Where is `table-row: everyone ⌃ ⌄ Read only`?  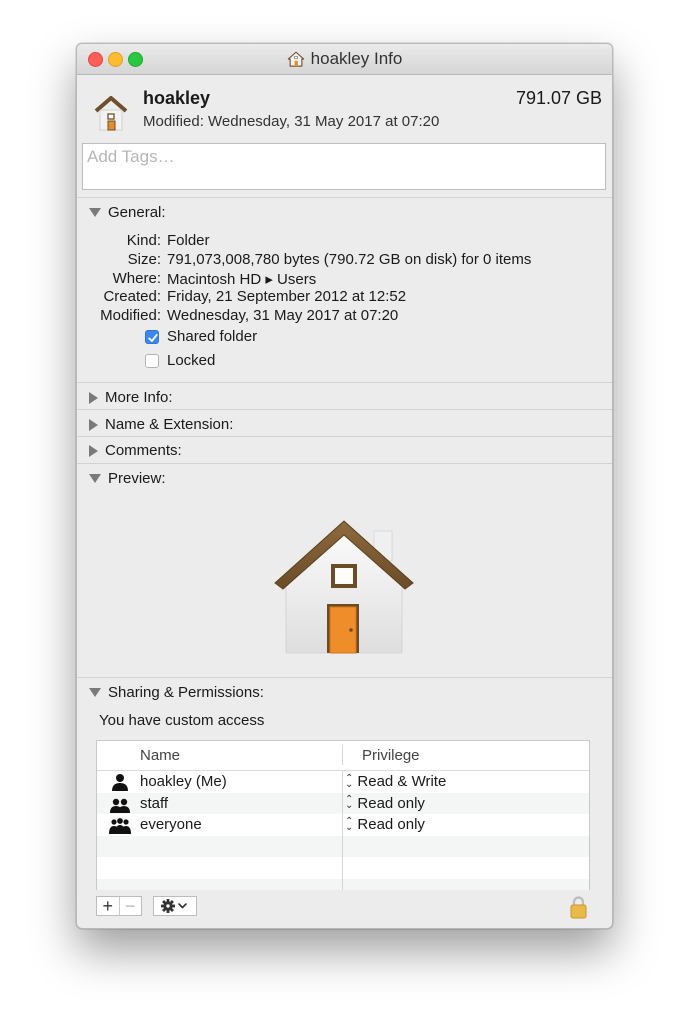
table-row: everyone ⌃ ⌄ Read only is located at coordinates (343, 825).